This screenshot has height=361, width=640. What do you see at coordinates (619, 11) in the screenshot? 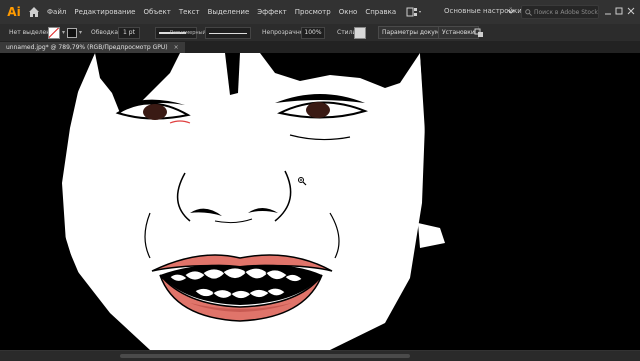
I see `maximize-icon` at bounding box center [619, 11].